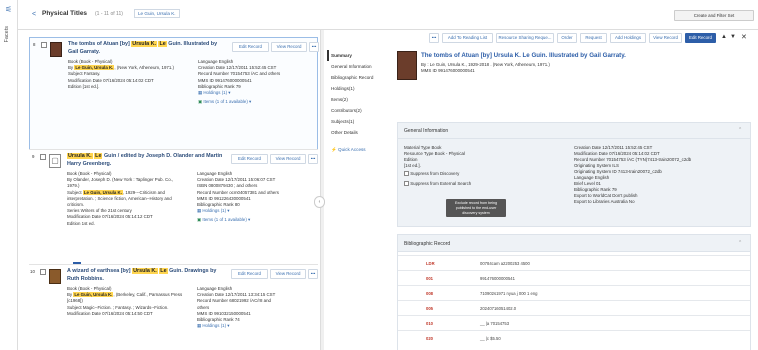  I want to click on results-count: (1 - 11 of 11), so click(109, 14).